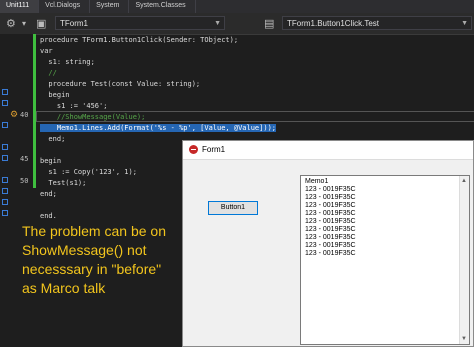  Describe the element at coordinates (464, 339) in the screenshot. I see `scroll-down-icon: ▼` at that location.